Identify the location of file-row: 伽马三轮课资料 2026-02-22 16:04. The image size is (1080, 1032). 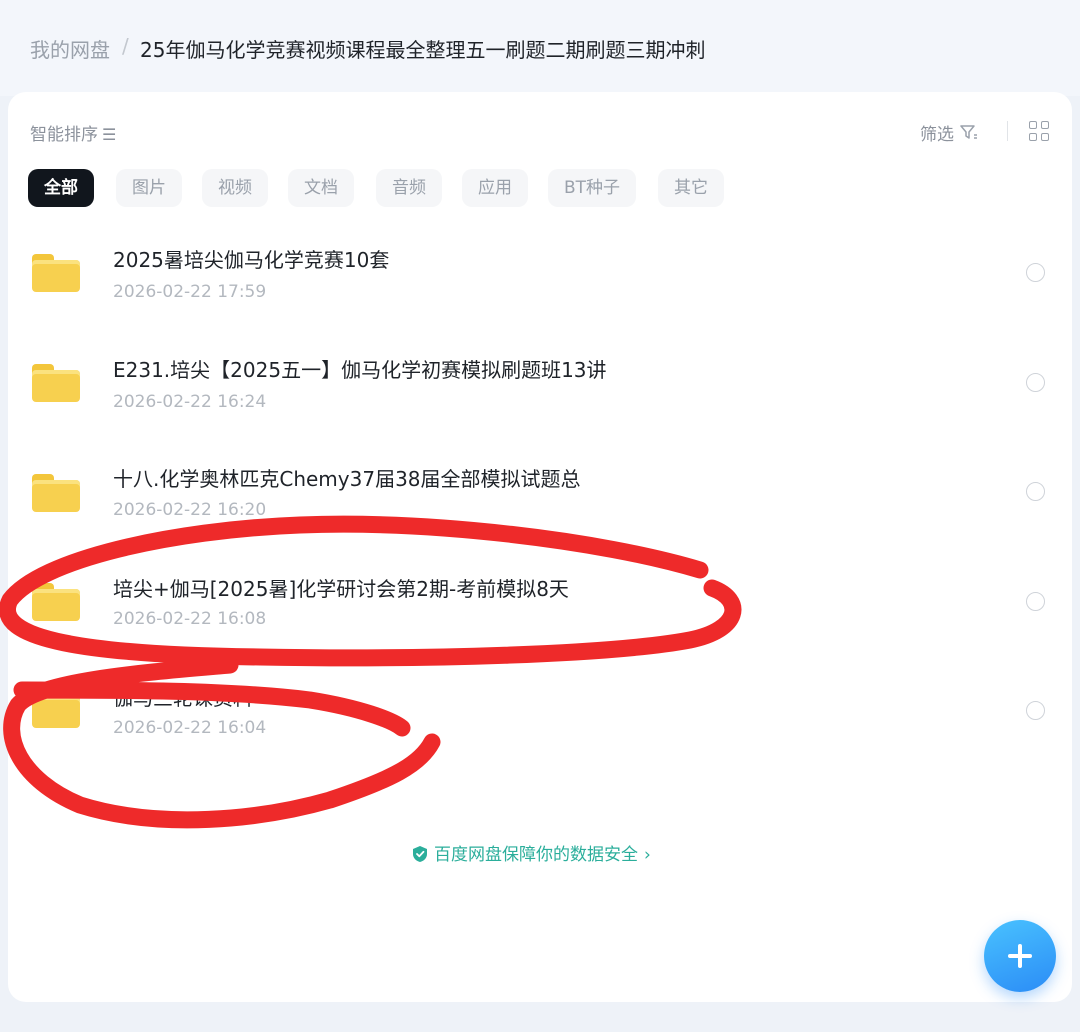
(540, 712).